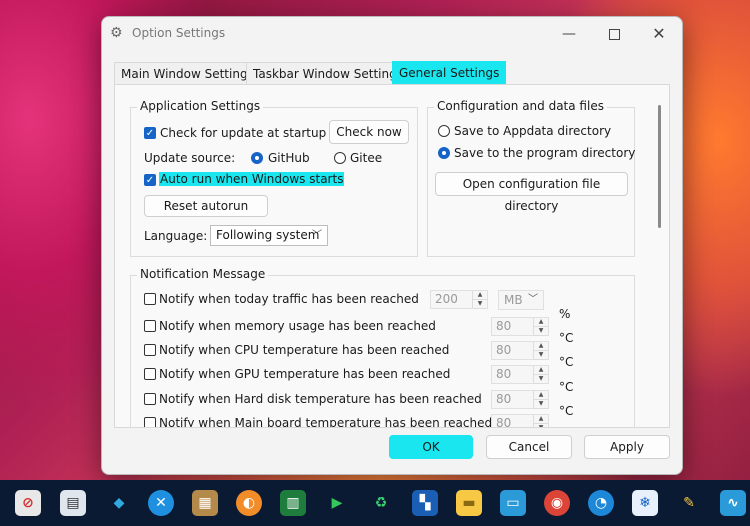 Image resolution: width=750 pixels, height=526 pixels. I want to click on notify-hdd-checkbox, so click(150, 399).